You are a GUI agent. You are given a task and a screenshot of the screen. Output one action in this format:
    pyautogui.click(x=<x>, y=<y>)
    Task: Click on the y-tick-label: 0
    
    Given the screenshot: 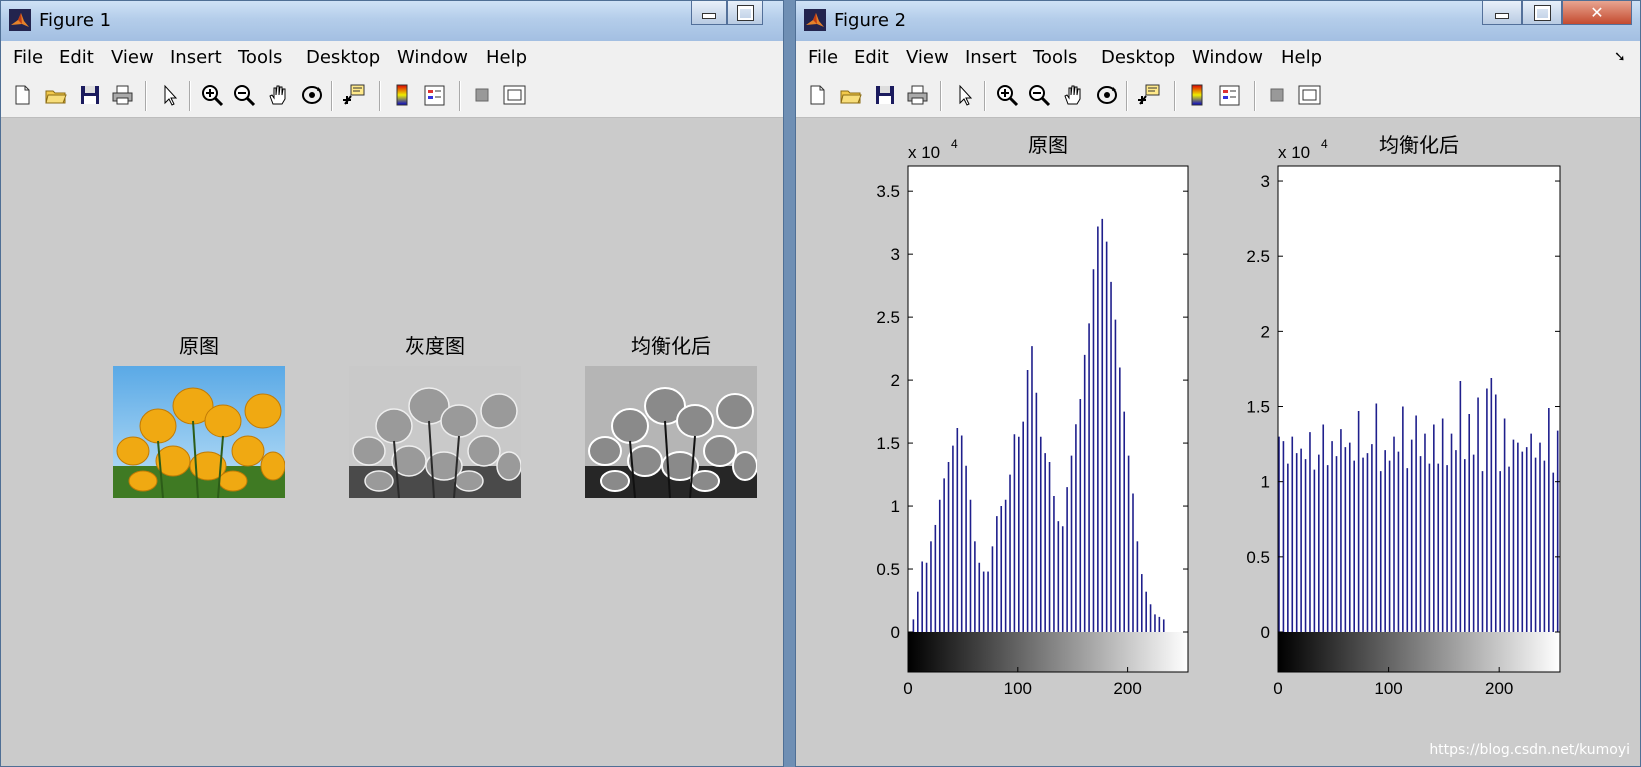 What is the action you would take?
    pyautogui.click(x=1265, y=632)
    